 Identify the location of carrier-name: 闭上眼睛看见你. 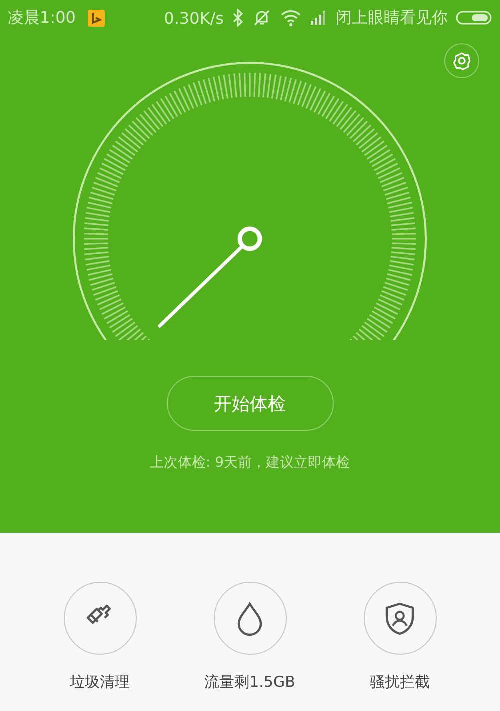
(392, 18).